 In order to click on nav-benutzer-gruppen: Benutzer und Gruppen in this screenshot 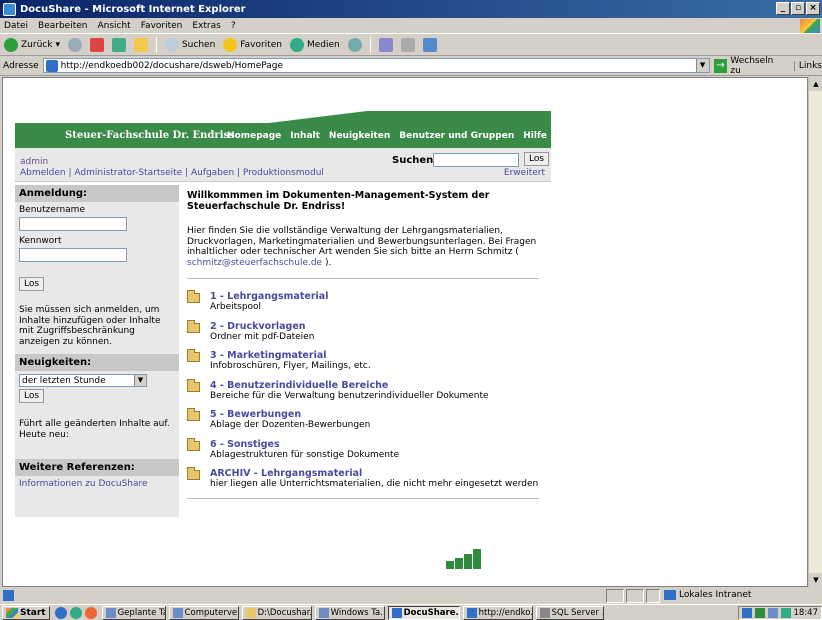, I will do `click(456, 136)`.